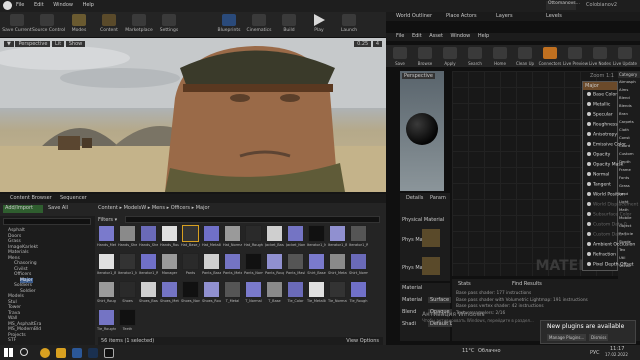 Image resolution: width=640 pixels, height=360 pixels. Describe the element at coordinates (601, 255) in the screenshot. I see `material-pin: Refraction` at that location.